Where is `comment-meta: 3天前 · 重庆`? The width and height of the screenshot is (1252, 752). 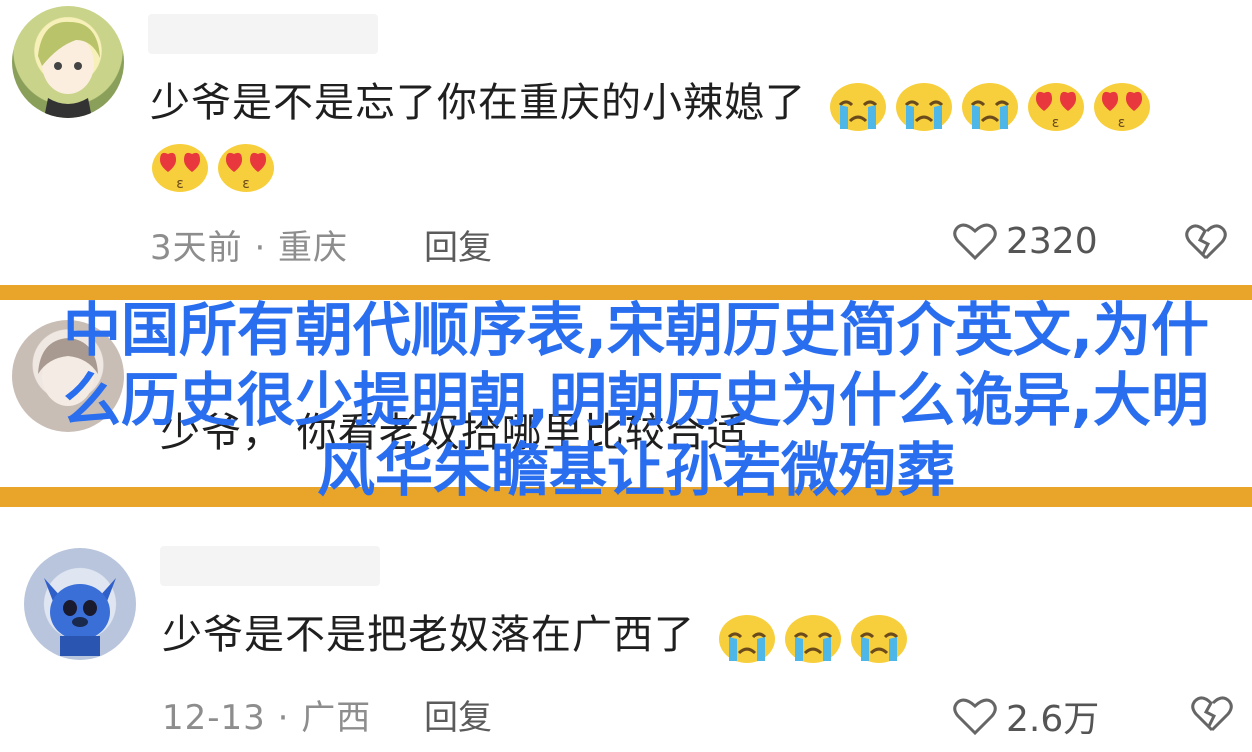
comment-meta: 3天前 · 重庆 is located at coordinates (249, 248).